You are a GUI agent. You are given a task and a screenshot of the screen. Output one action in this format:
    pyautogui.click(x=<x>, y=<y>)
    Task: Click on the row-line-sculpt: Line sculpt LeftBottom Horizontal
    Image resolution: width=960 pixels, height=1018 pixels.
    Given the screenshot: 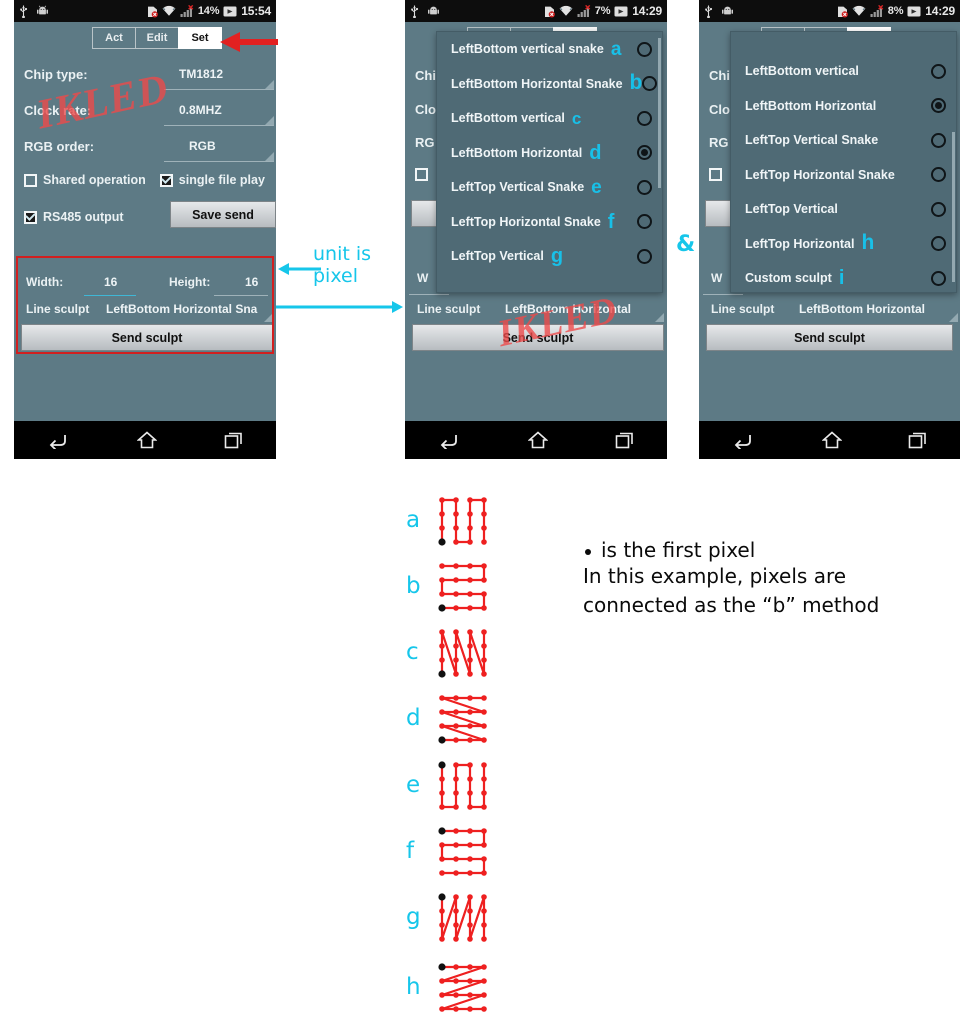 What is the action you would take?
    pyautogui.click(x=829, y=309)
    